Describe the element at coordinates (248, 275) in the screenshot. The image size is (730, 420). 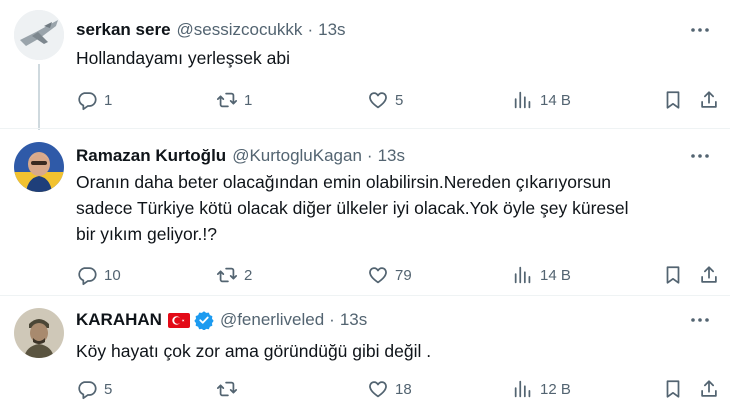
I see `retweet-count: 2` at that location.